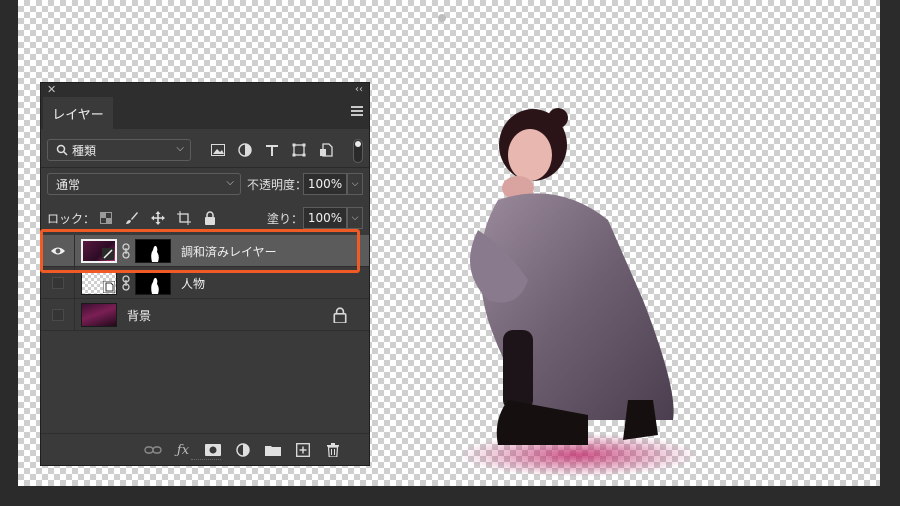 The width and height of the screenshot is (900, 506). Describe the element at coordinates (144, 184) in the screenshot. I see `blend-mode-select: 通常 ⌵` at that location.